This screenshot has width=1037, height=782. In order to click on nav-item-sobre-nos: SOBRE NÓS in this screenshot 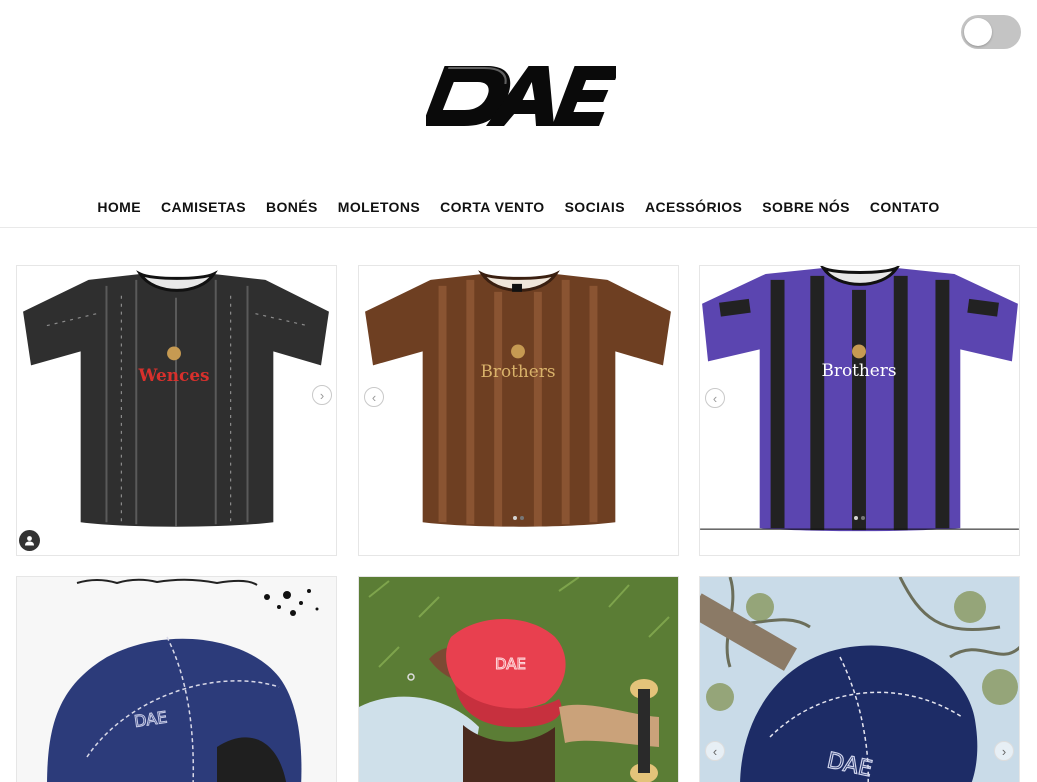, I will do `click(806, 207)`.